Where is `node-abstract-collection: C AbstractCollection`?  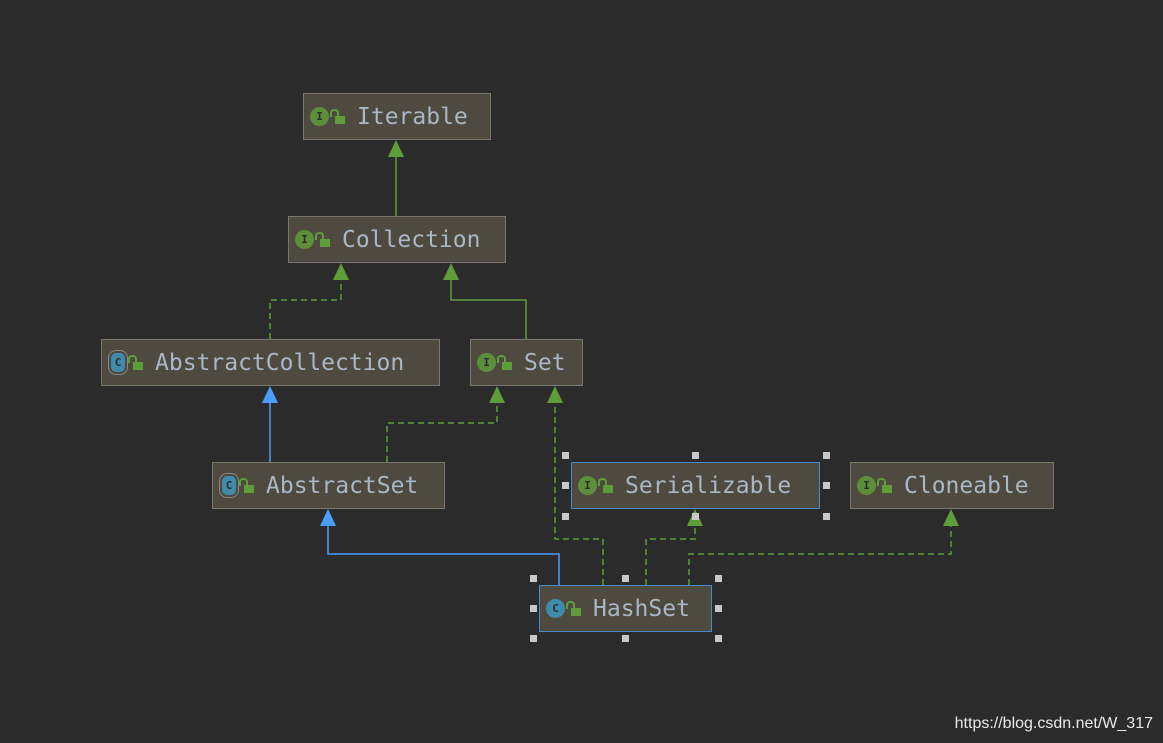 node-abstract-collection: C AbstractCollection is located at coordinates (270, 362).